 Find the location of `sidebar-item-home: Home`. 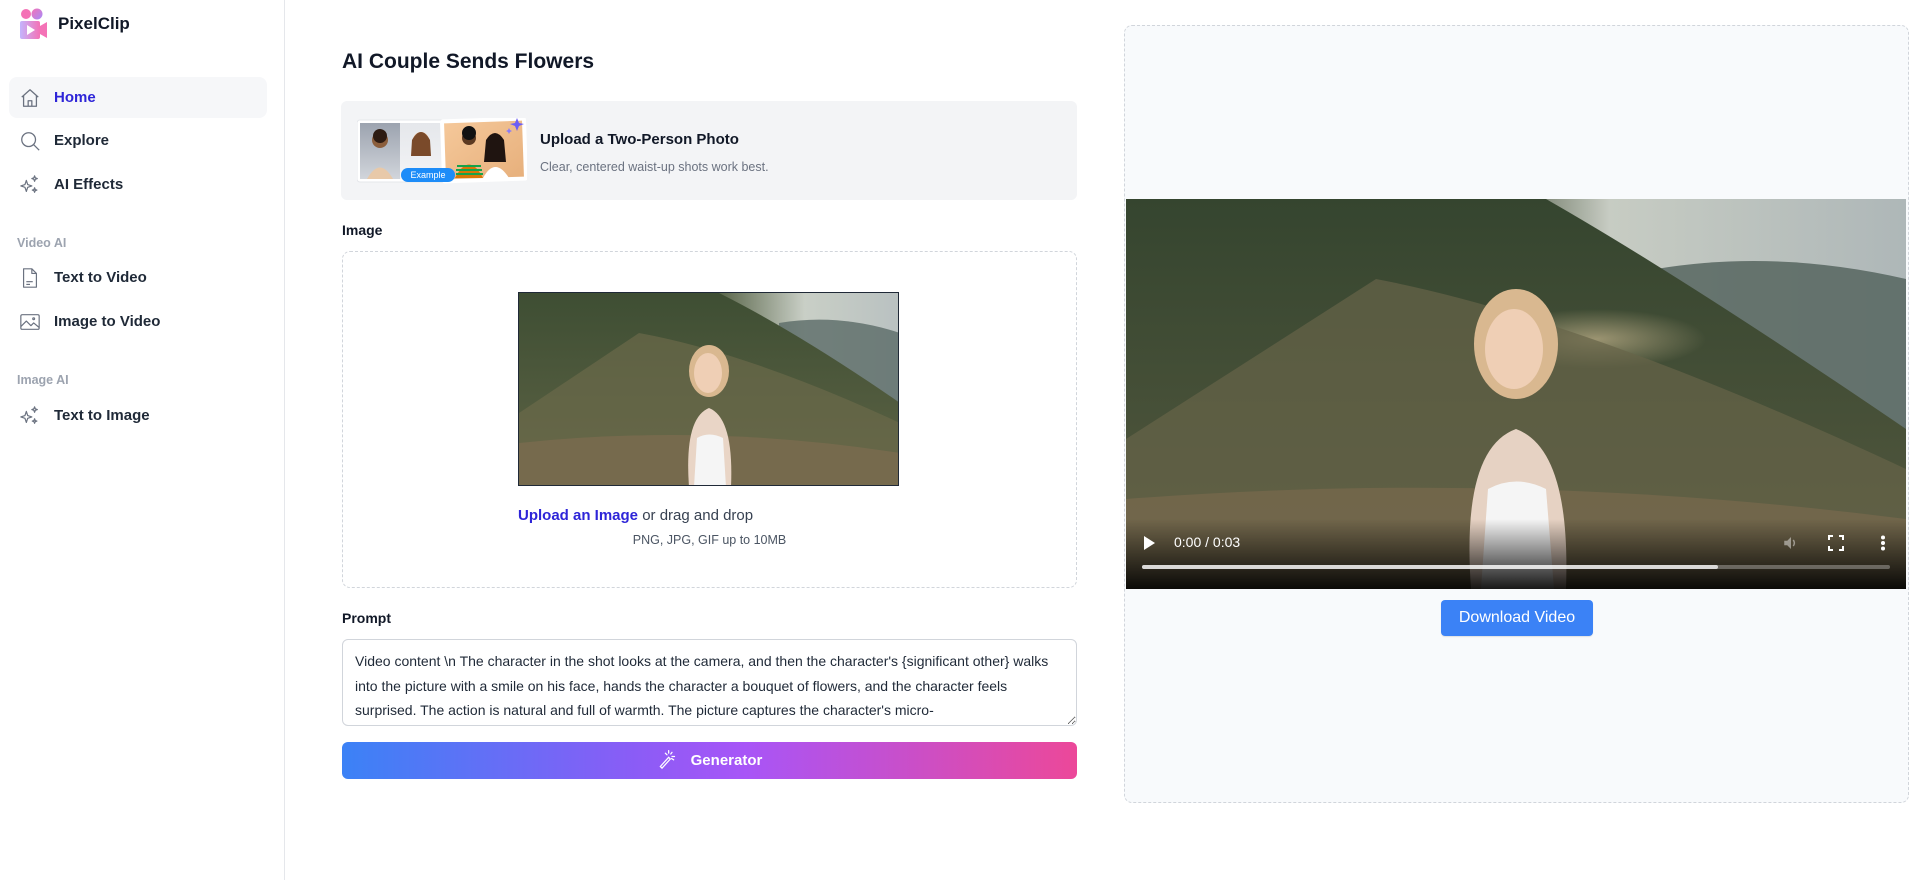

sidebar-item-home: Home is located at coordinates (138, 97).